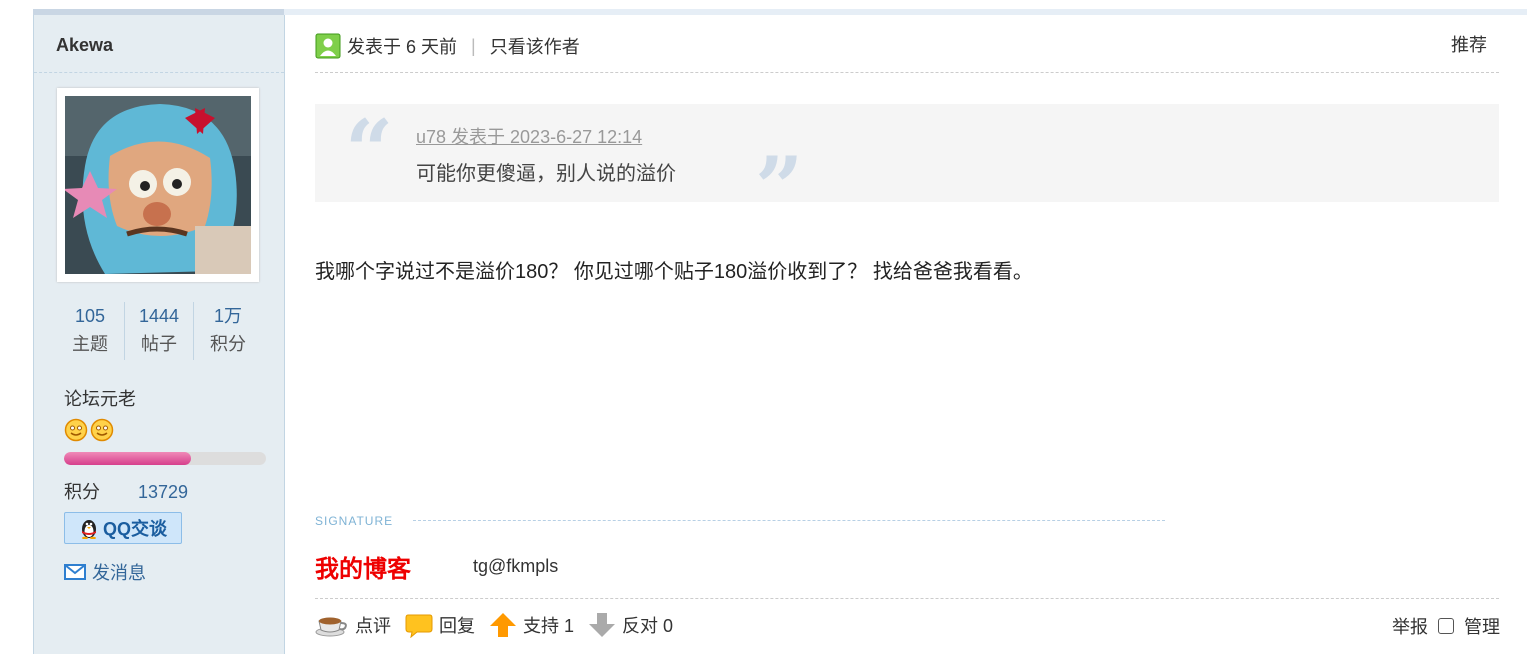  Describe the element at coordinates (134, 529) in the screenshot. I see `qq-chat-label: QQ交谈` at that location.